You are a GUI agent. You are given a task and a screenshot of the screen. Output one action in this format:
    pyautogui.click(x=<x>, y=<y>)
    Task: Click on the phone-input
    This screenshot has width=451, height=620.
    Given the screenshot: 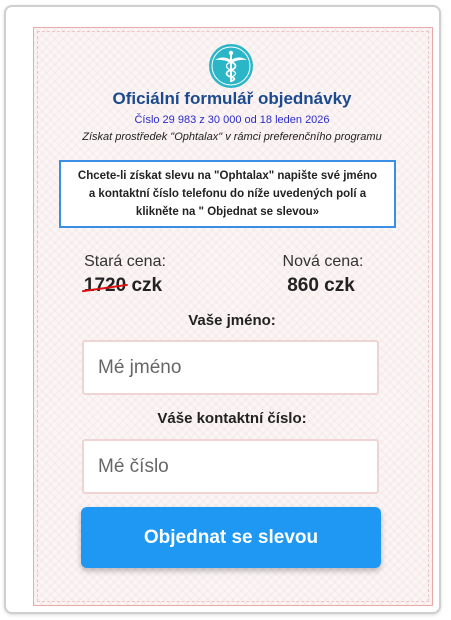 What is the action you would take?
    pyautogui.click(x=230, y=466)
    